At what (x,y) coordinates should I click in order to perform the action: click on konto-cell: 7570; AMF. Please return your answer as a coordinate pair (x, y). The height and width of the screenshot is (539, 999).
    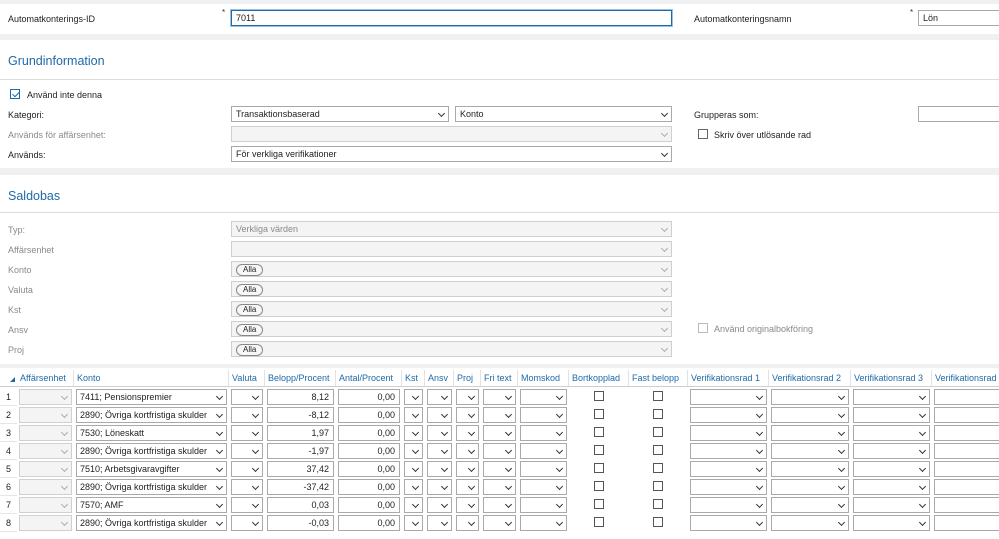
    Looking at the image, I should click on (151, 505).